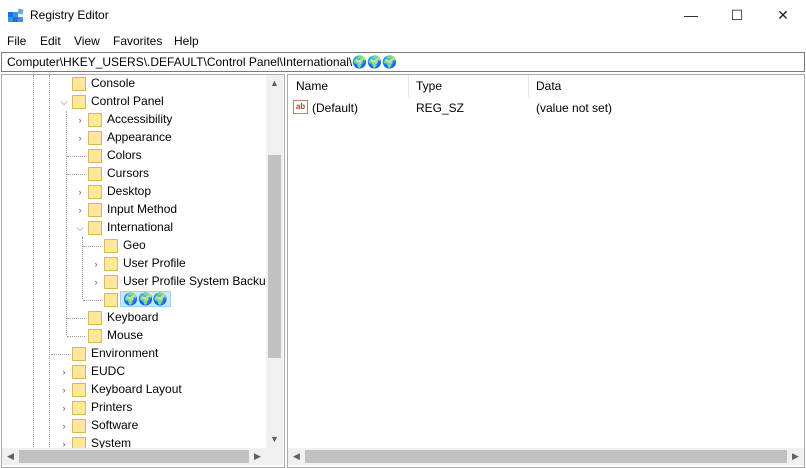 This screenshot has height=468, width=806. Describe the element at coordinates (140, 119) in the screenshot. I see `tree-item-label: Accessibility` at that location.